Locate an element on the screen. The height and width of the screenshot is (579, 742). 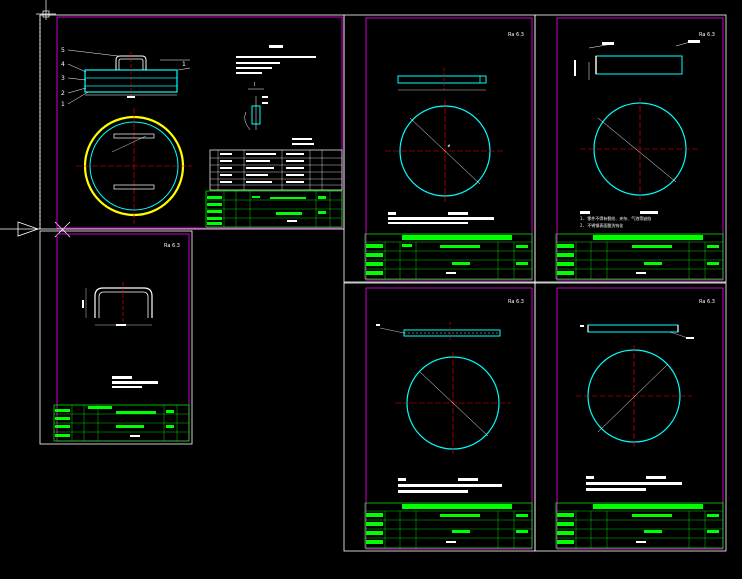
handle-view is located at coordinates (117, 304).